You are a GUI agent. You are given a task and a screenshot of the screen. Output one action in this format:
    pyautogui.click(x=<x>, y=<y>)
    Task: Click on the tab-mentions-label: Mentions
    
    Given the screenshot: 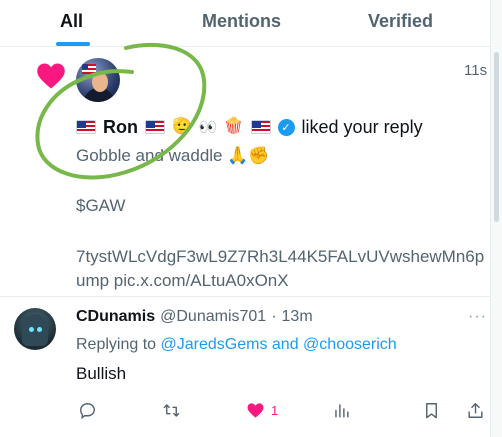 What is the action you would take?
    pyautogui.click(x=241, y=21)
    